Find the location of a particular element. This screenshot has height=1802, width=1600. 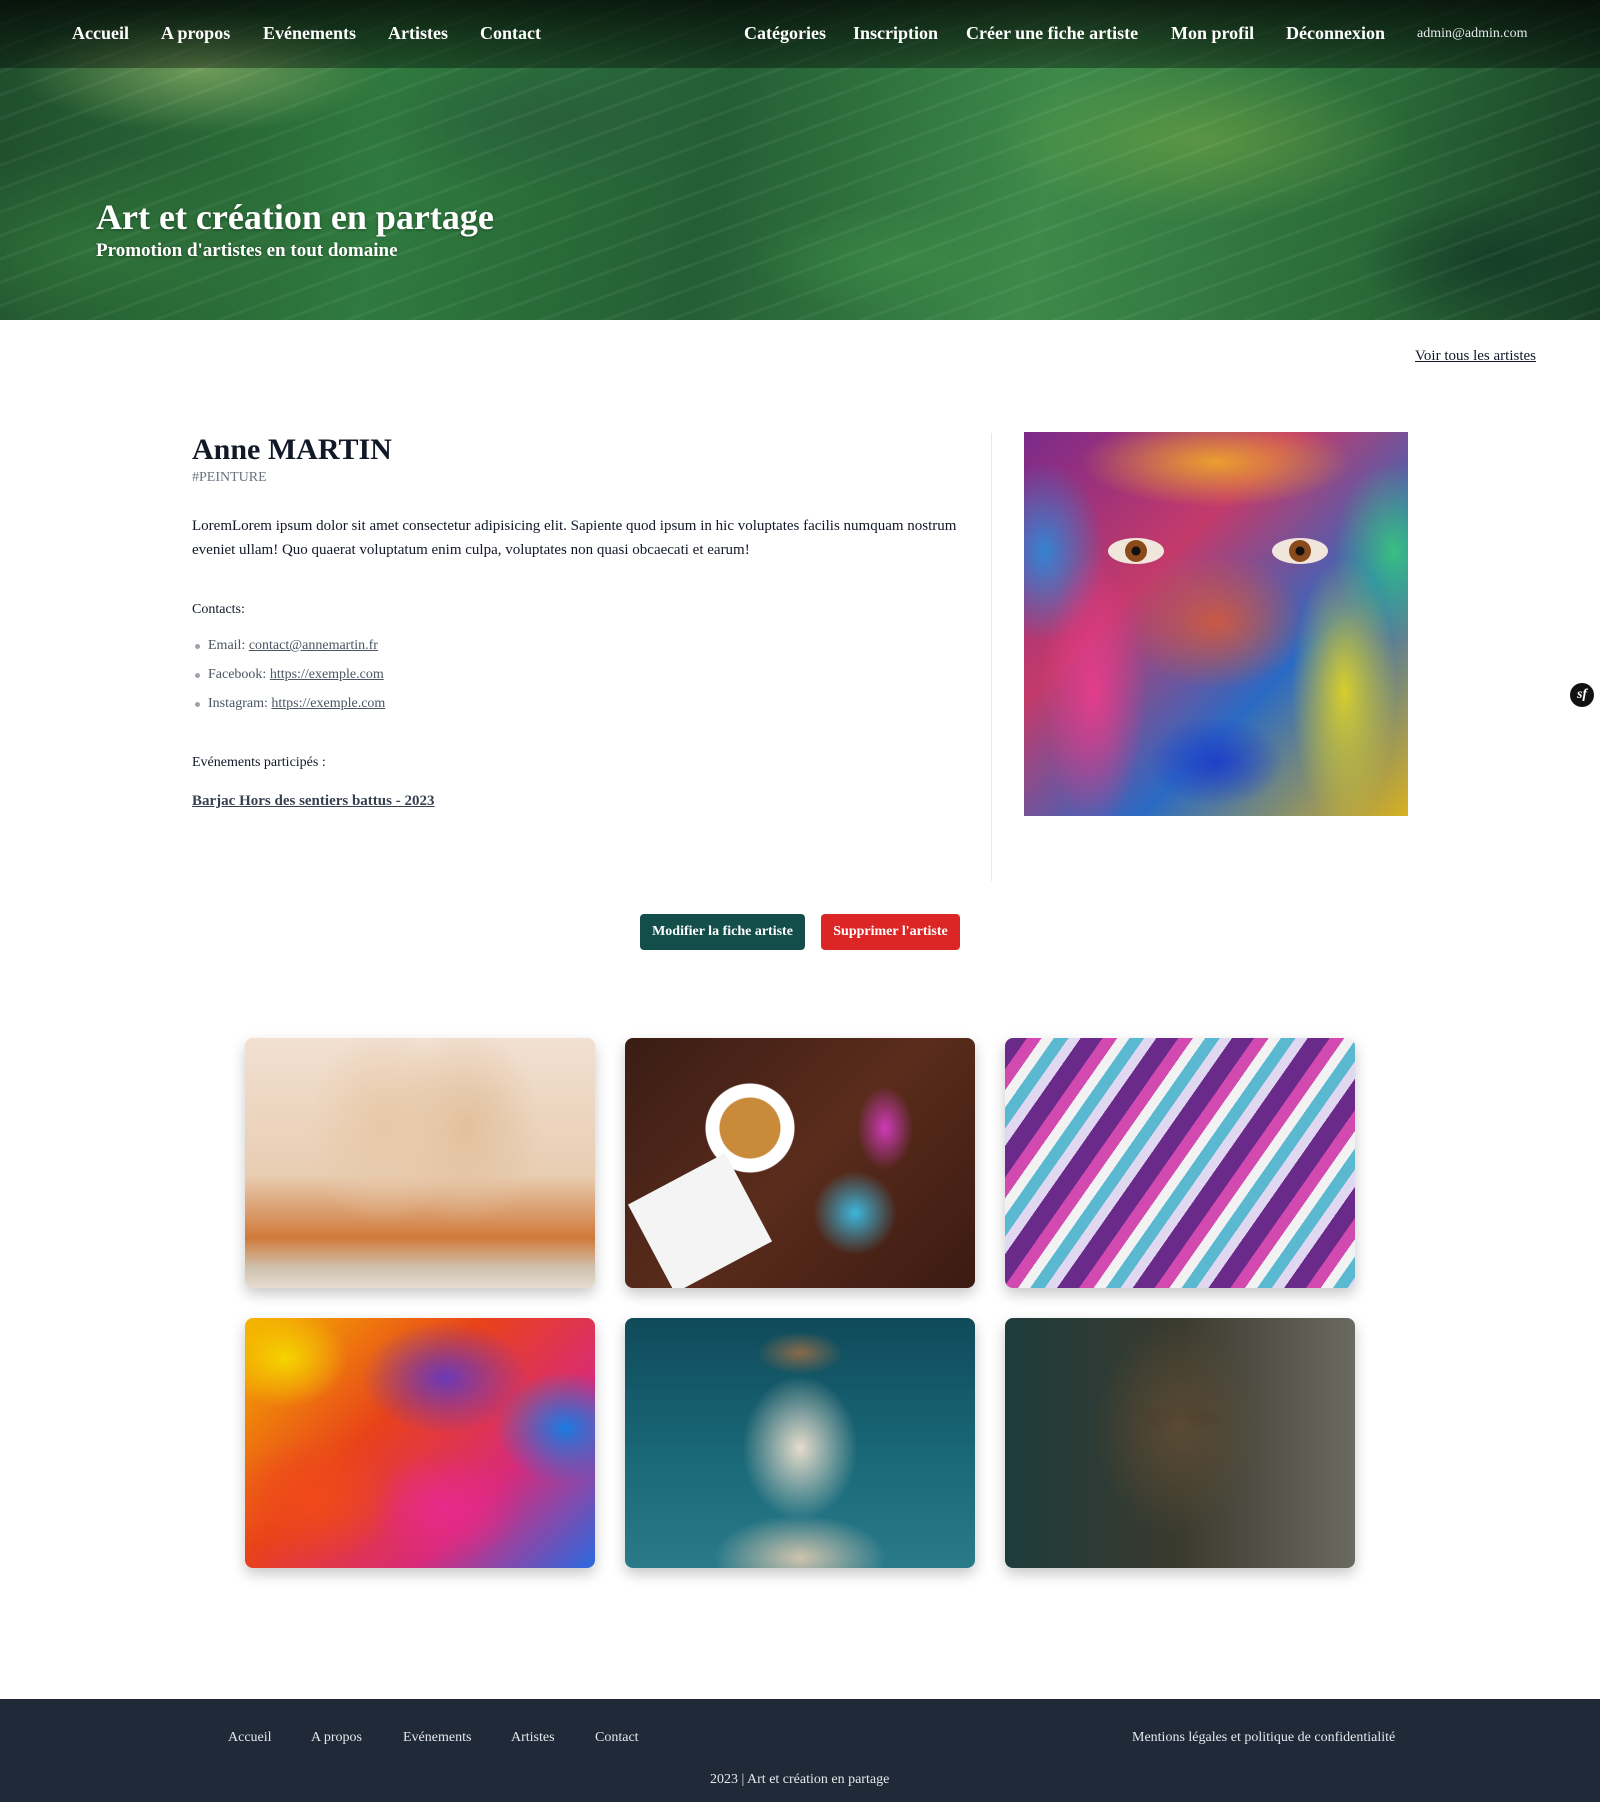

nav-link-creer-fiche-artiste: Créer une fiche artiste is located at coordinates (1052, 33).